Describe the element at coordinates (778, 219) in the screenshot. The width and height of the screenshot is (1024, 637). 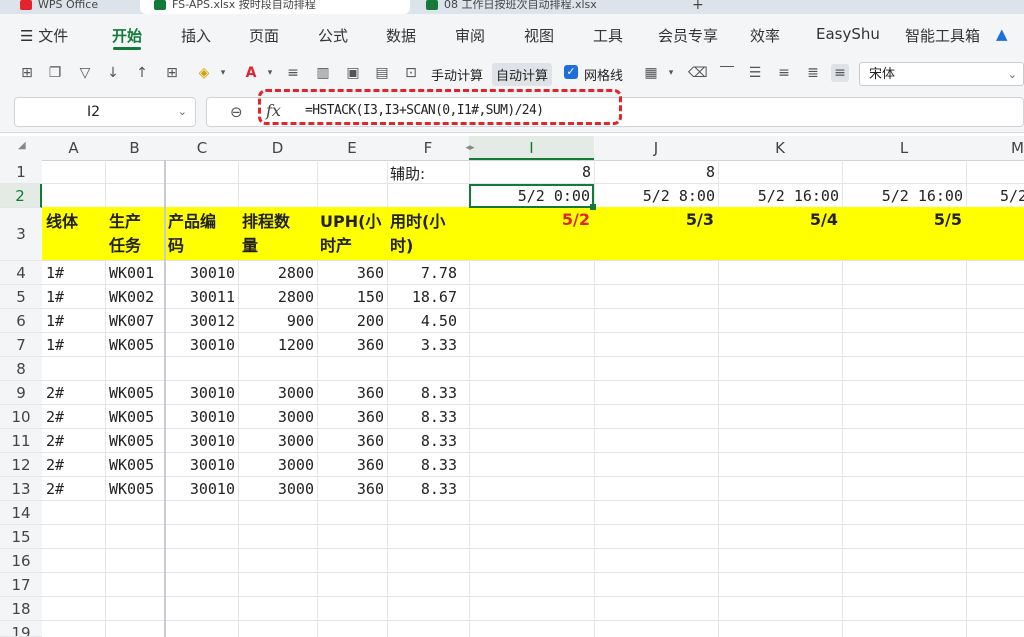
I see `date-header-k3: 5/4` at that location.